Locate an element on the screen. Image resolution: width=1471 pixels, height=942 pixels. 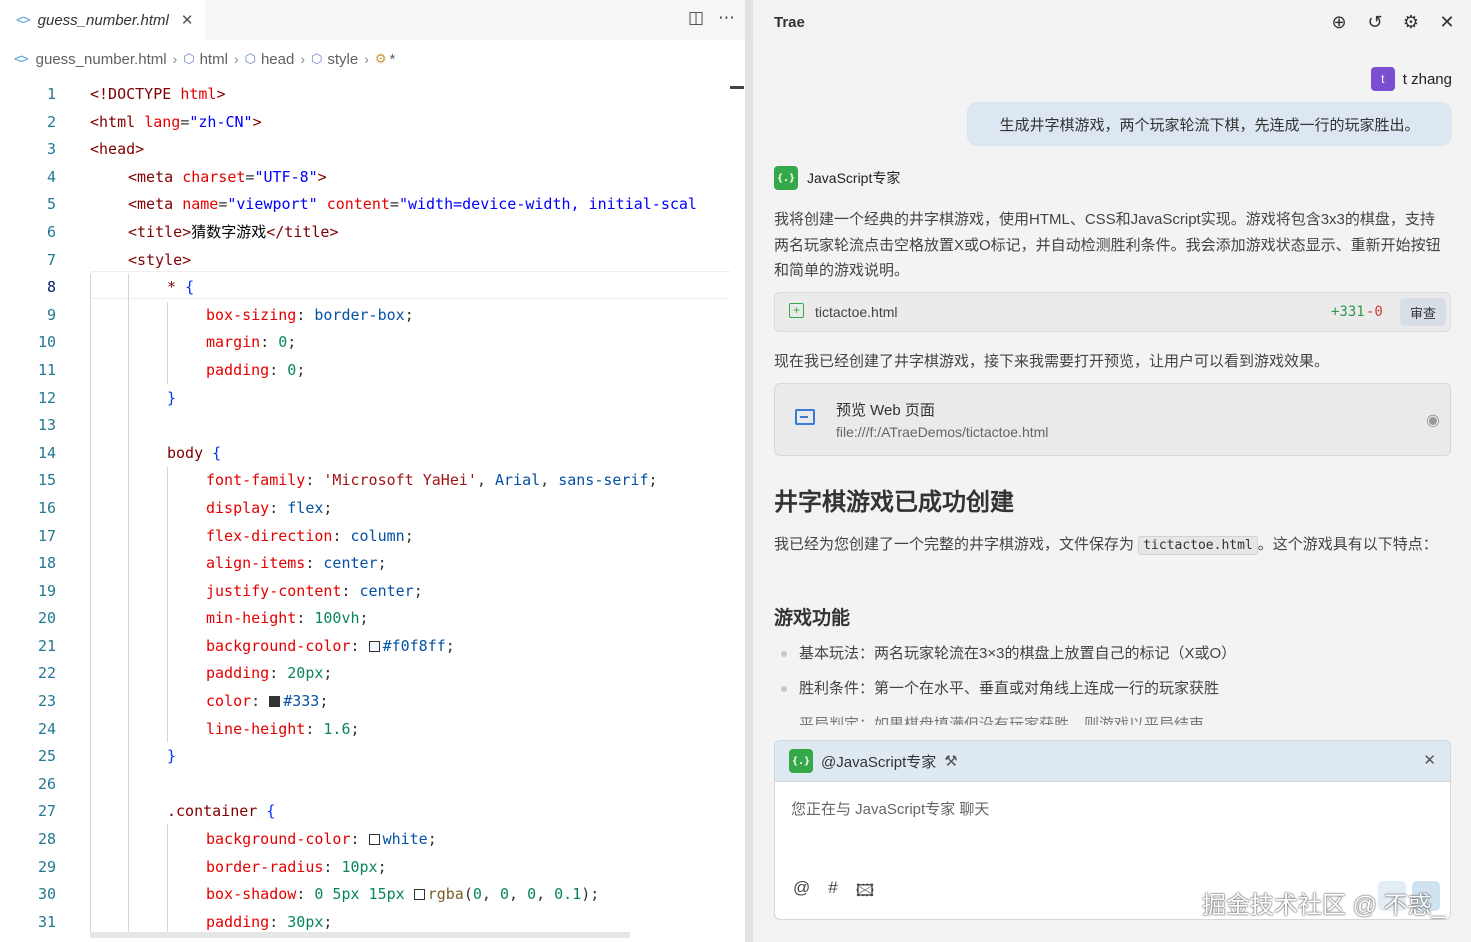
code-line: 22 padding: 20px; is located at coordinates (372, 674).